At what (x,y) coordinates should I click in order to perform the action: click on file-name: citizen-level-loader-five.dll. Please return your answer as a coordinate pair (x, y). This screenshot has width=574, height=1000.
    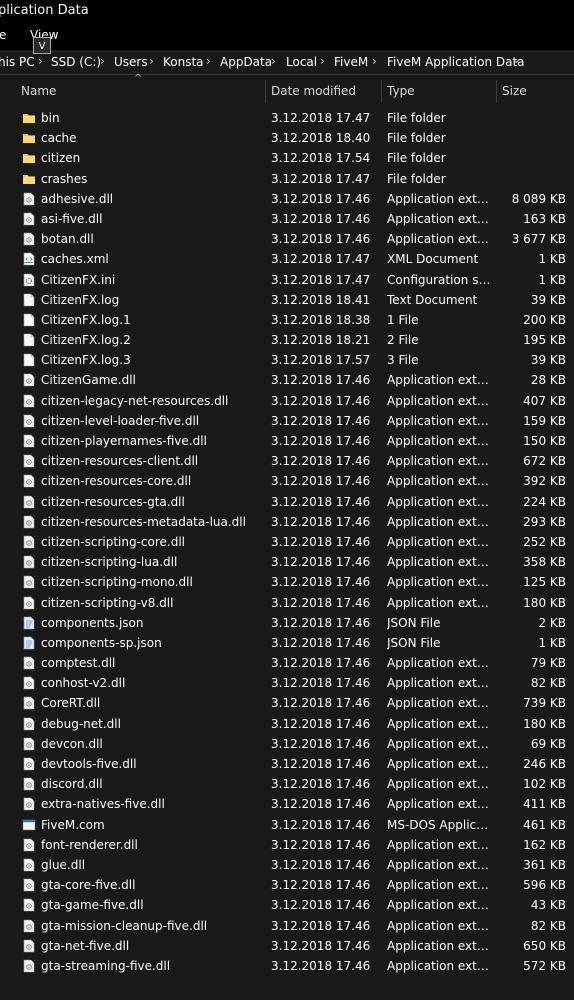
    Looking at the image, I should click on (120, 420).